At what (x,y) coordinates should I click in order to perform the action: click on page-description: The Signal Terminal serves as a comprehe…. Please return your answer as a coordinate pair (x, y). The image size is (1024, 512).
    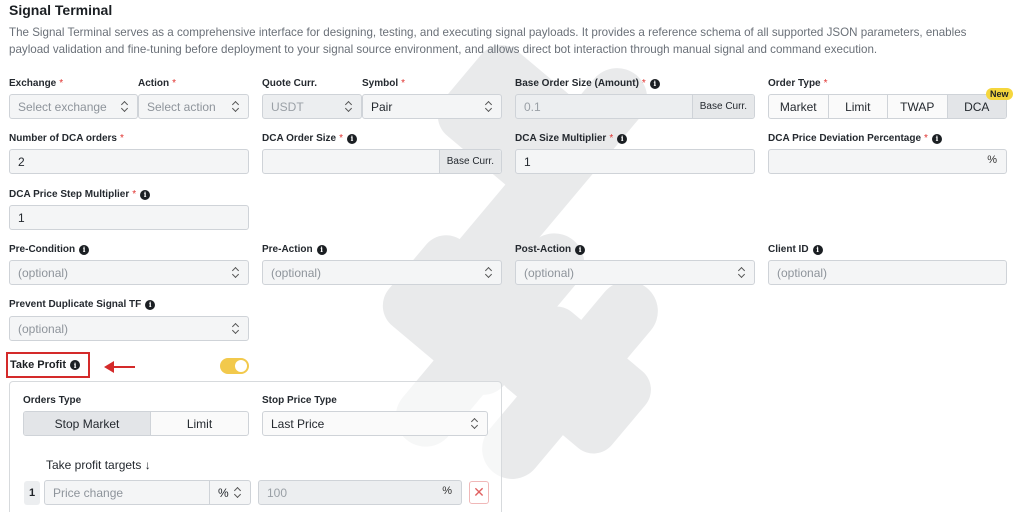
    Looking at the image, I should click on (488, 41).